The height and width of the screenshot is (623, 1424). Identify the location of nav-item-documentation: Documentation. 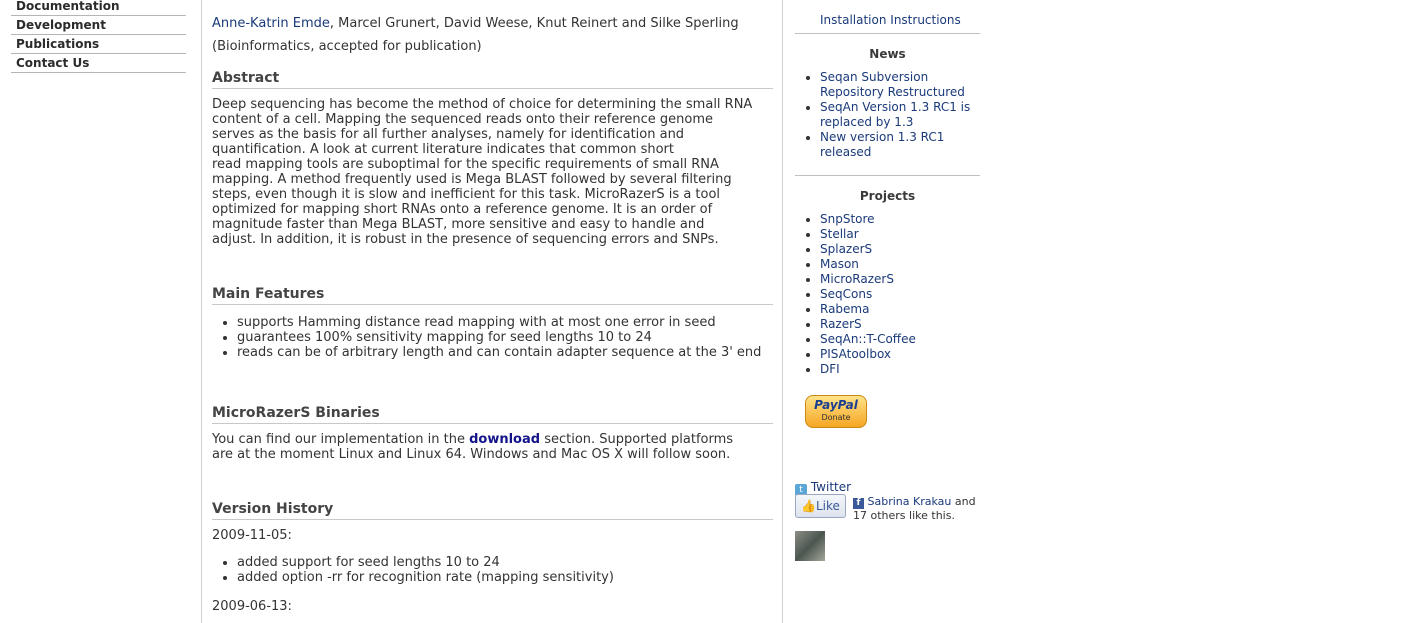
(98, 8).